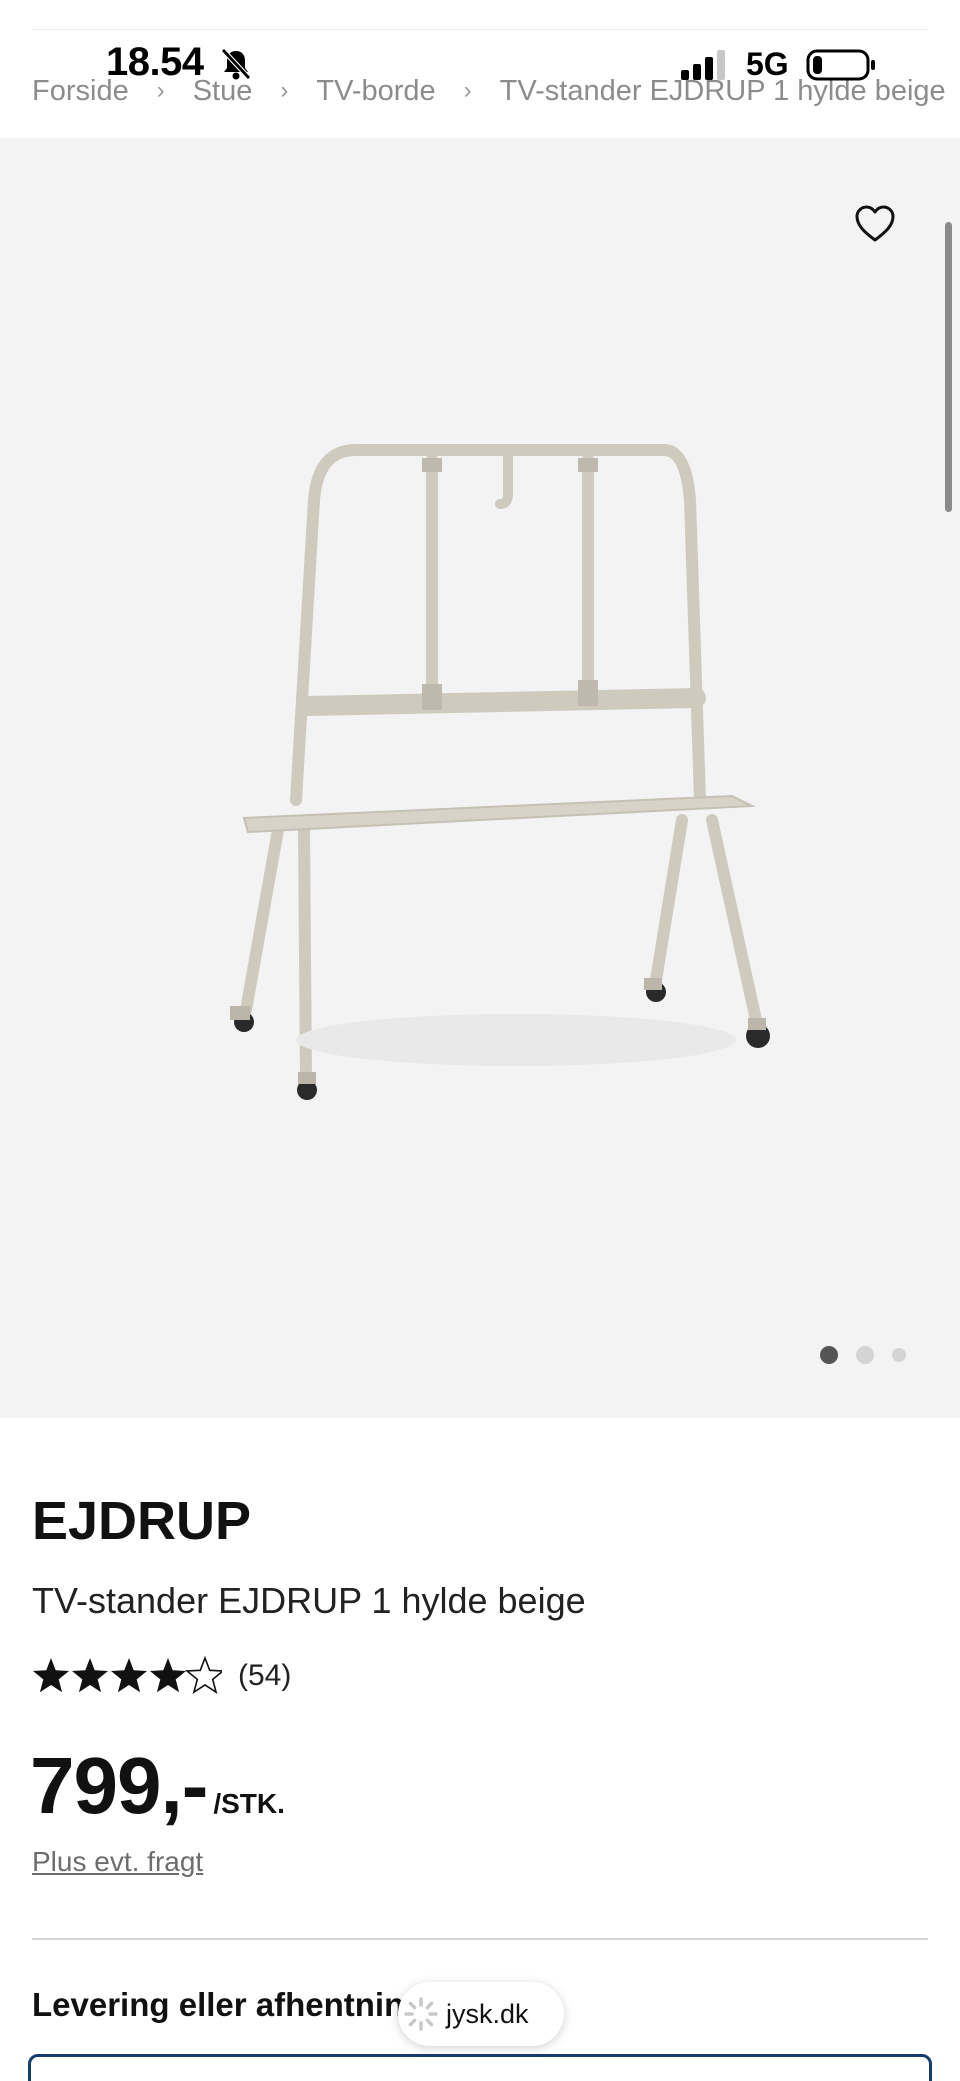 Image resolution: width=960 pixels, height=2081 pixels. What do you see at coordinates (228, 2004) in the screenshot?
I see `delivery-heading: Levering eller afhentning` at bounding box center [228, 2004].